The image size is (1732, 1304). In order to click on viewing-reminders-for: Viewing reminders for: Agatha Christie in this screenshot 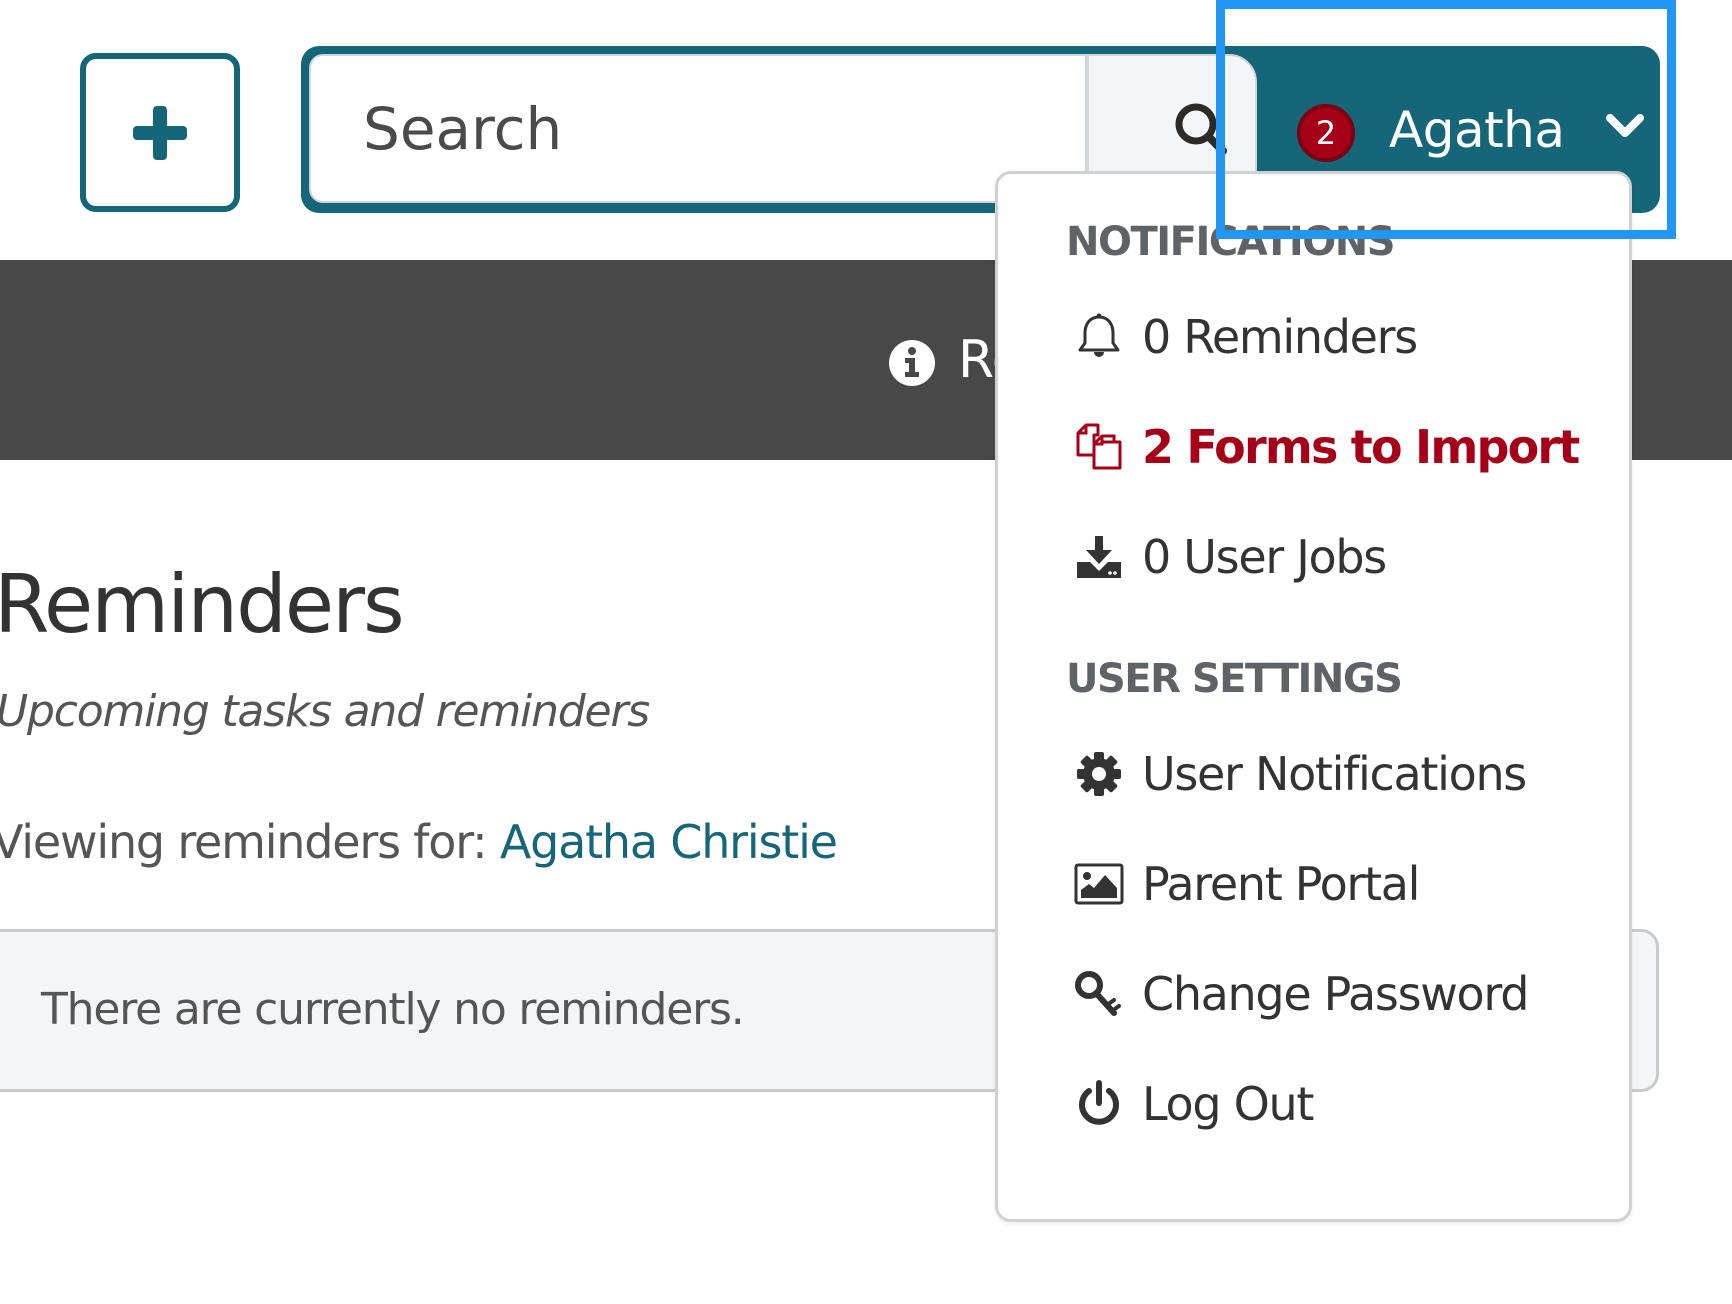, I will do `click(419, 842)`.